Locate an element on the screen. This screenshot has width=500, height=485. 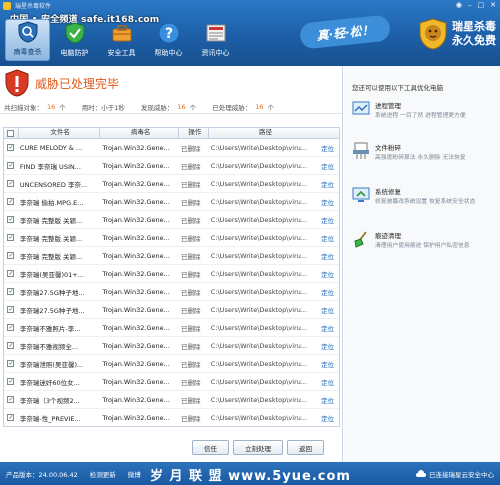
nav-news-center: 资讯中心 is located at coordinates (215, 40).